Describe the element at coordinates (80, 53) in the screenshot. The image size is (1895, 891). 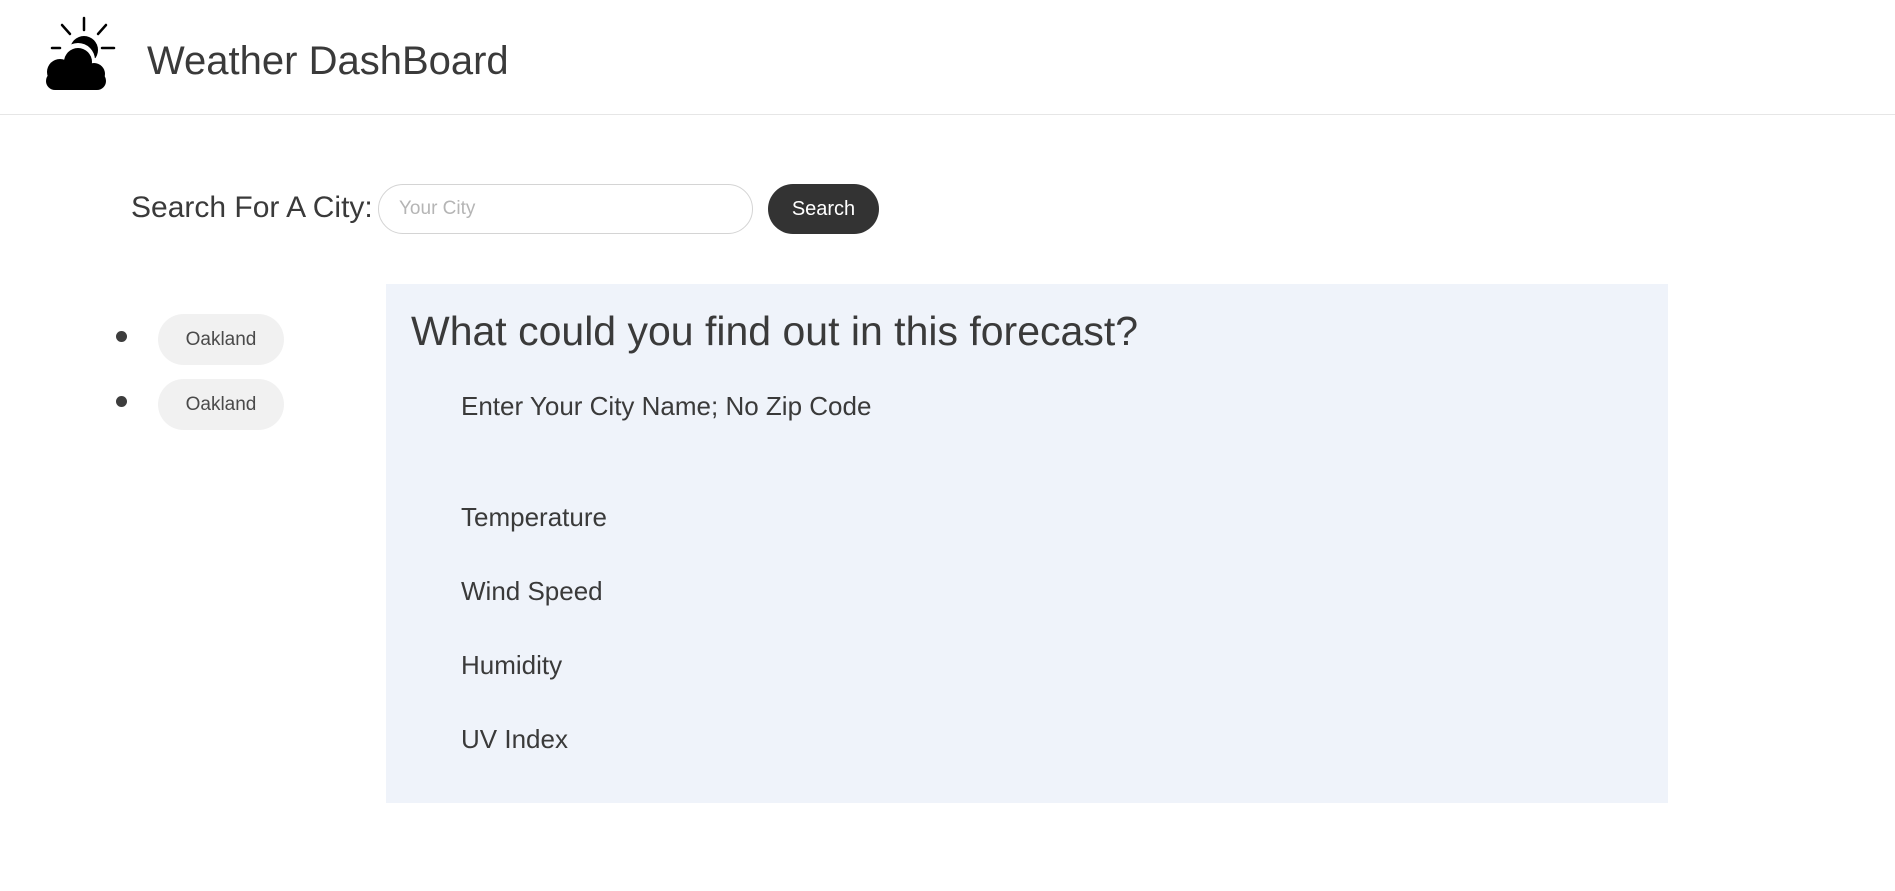
I see `sun-behind-cloud-icon` at that location.